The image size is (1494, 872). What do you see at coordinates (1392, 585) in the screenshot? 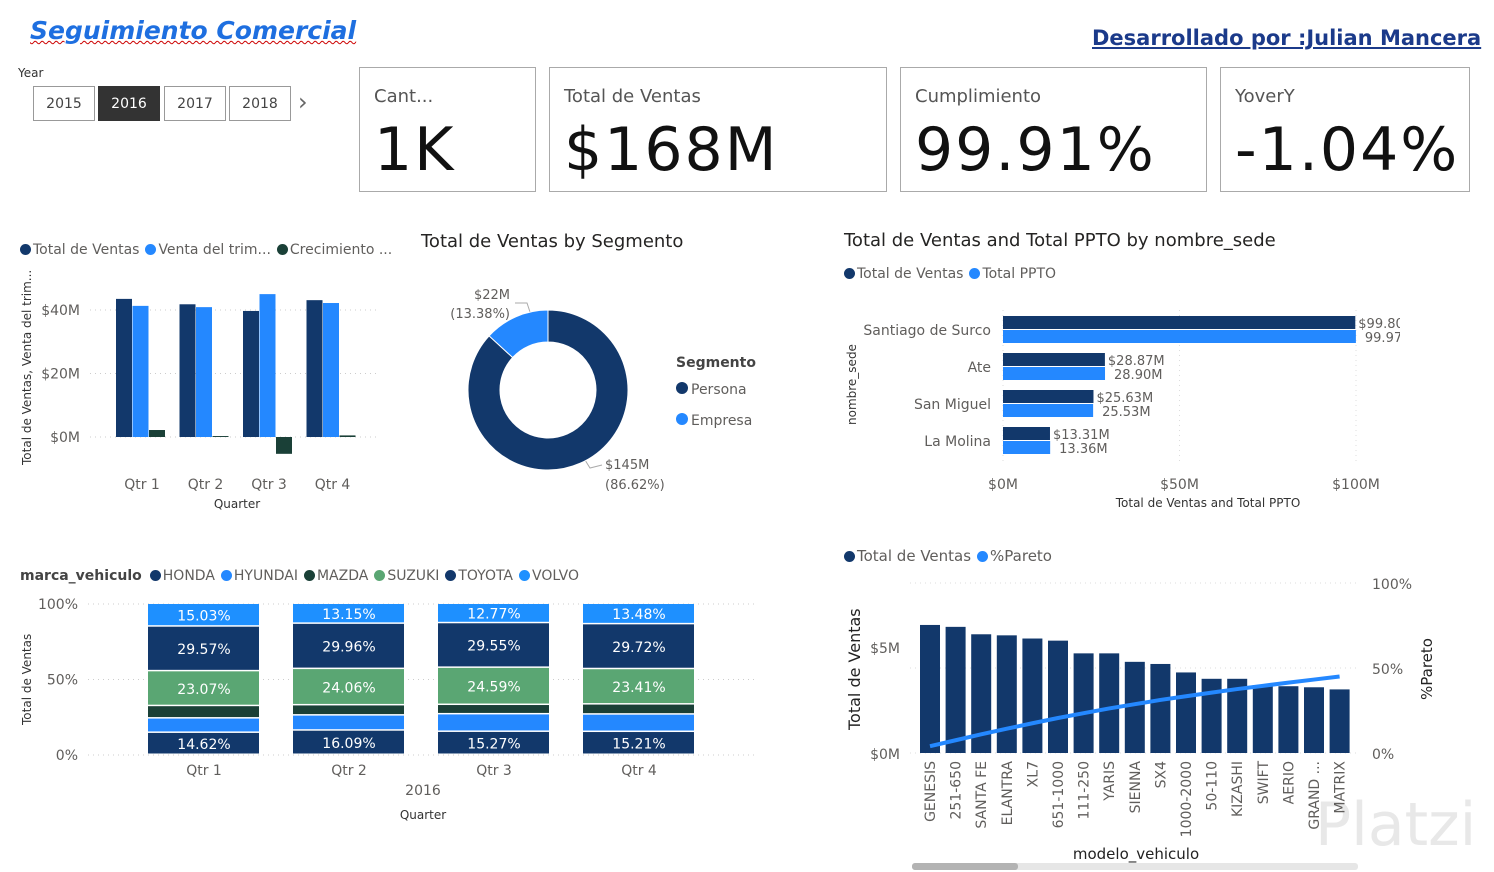
I see `y2-tick-label: 100%` at bounding box center [1392, 585].